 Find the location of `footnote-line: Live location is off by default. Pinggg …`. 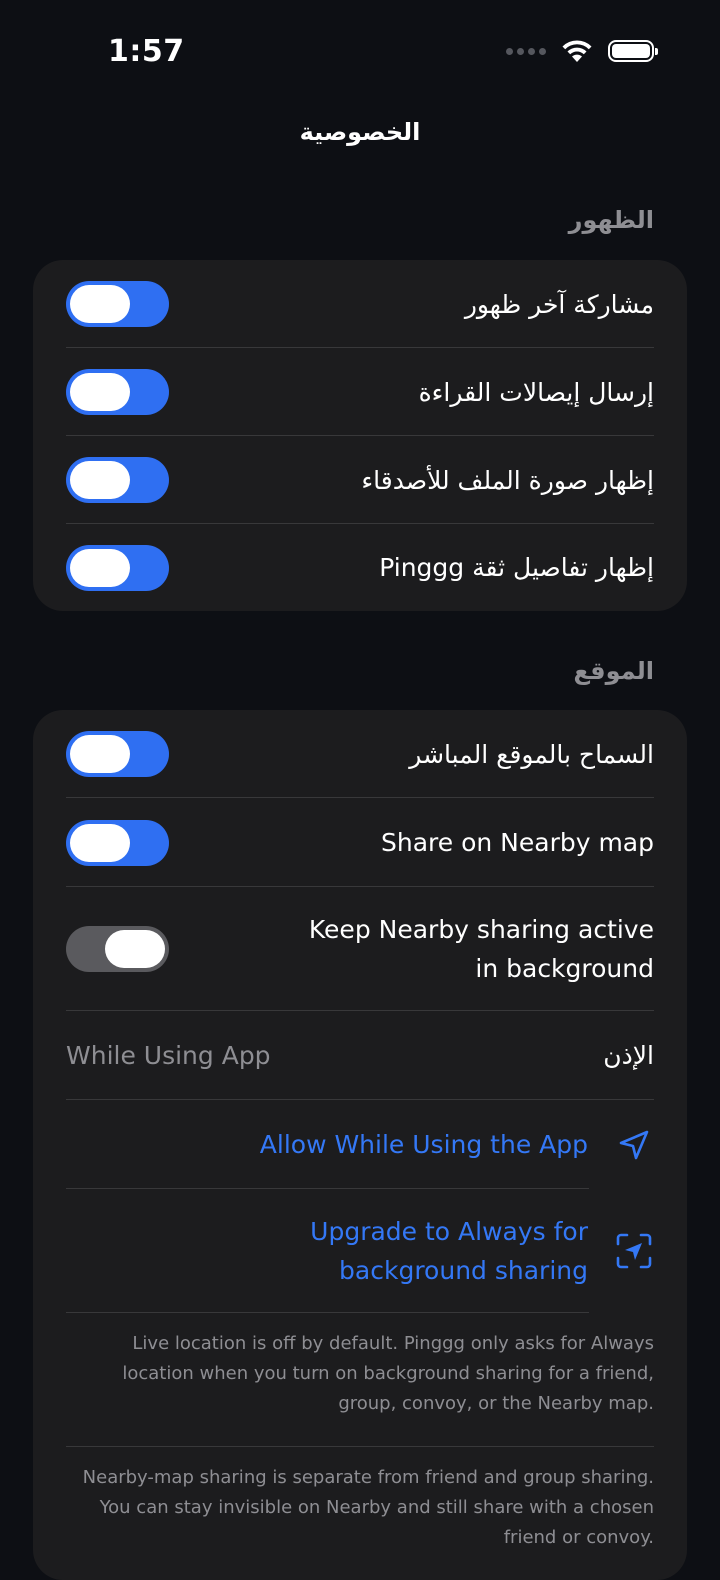

footnote-line: Live location is off by default. Pinggg … is located at coordinates (393, 1343).